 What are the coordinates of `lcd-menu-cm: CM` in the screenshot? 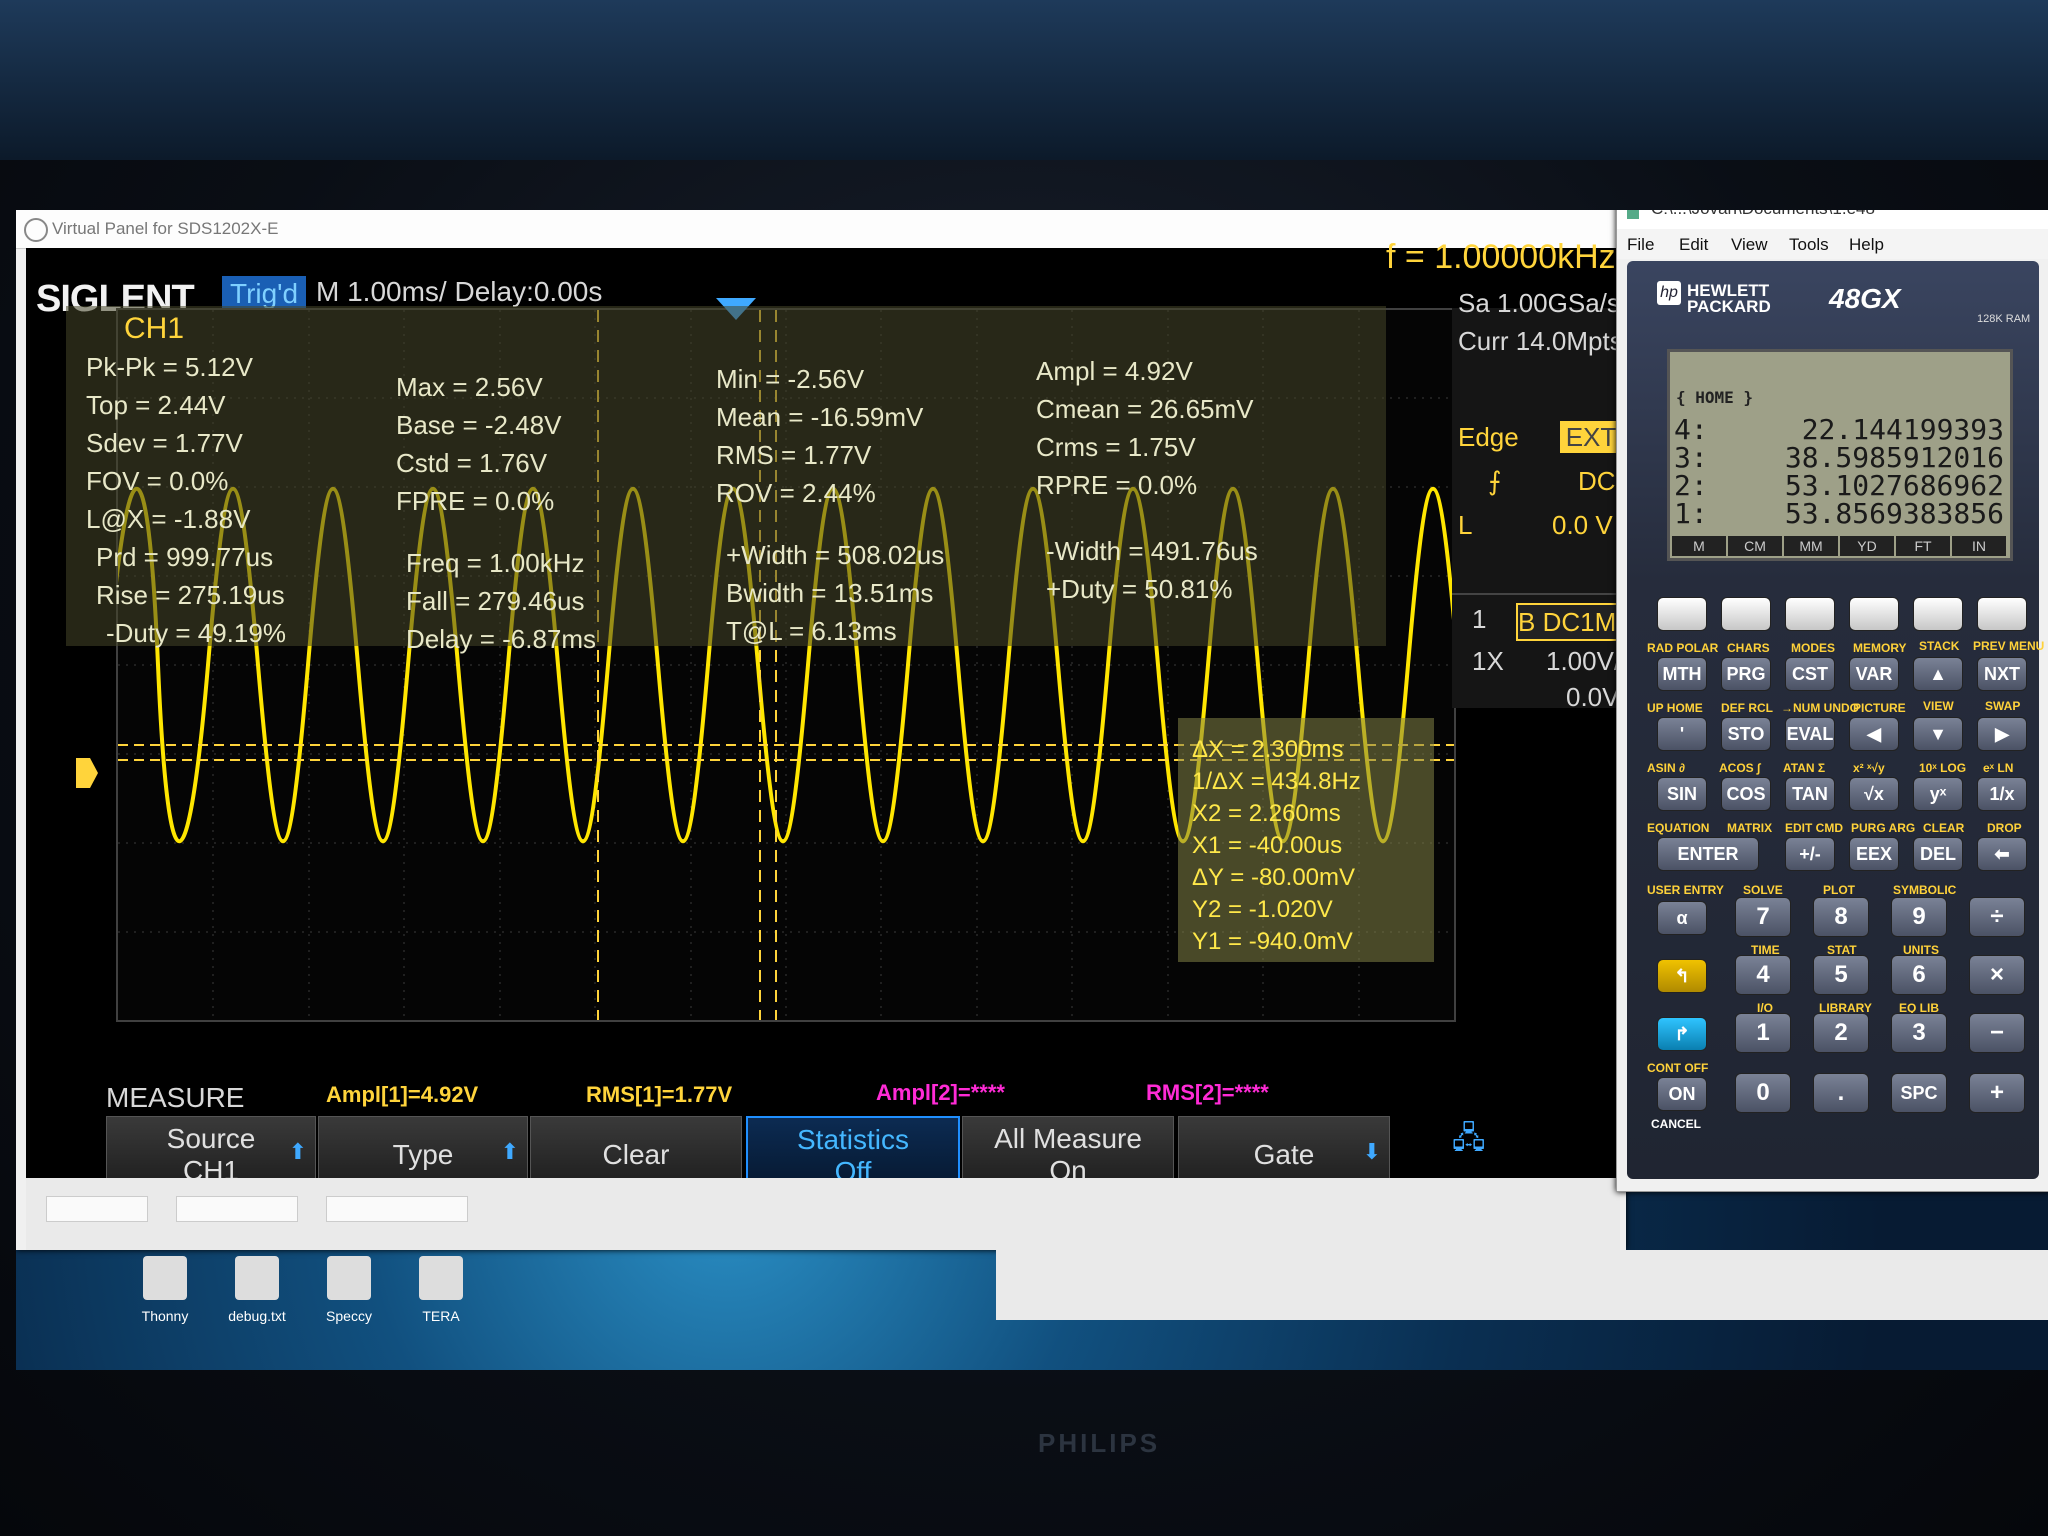 It's located at (1755, 546).